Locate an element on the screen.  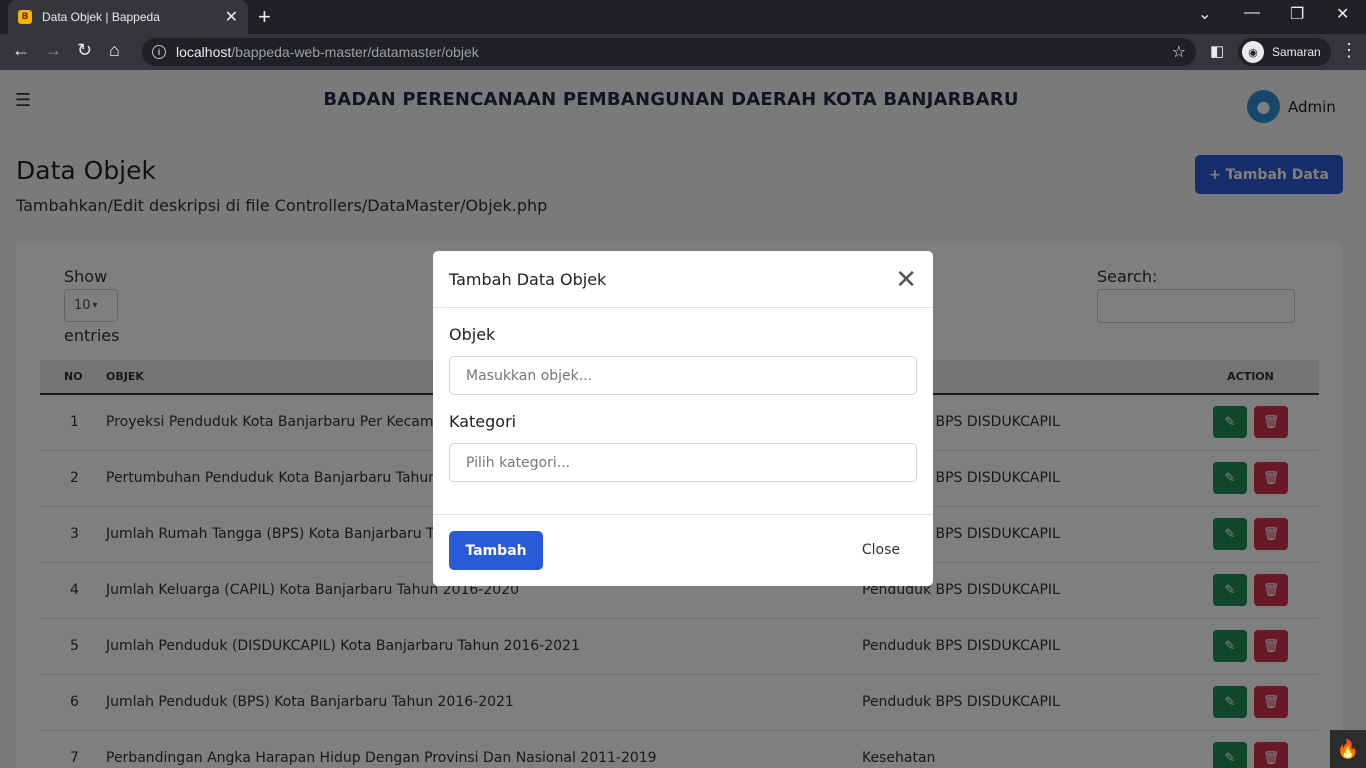
flame-icon: 🔥 is located at coordinates (1348, 749).